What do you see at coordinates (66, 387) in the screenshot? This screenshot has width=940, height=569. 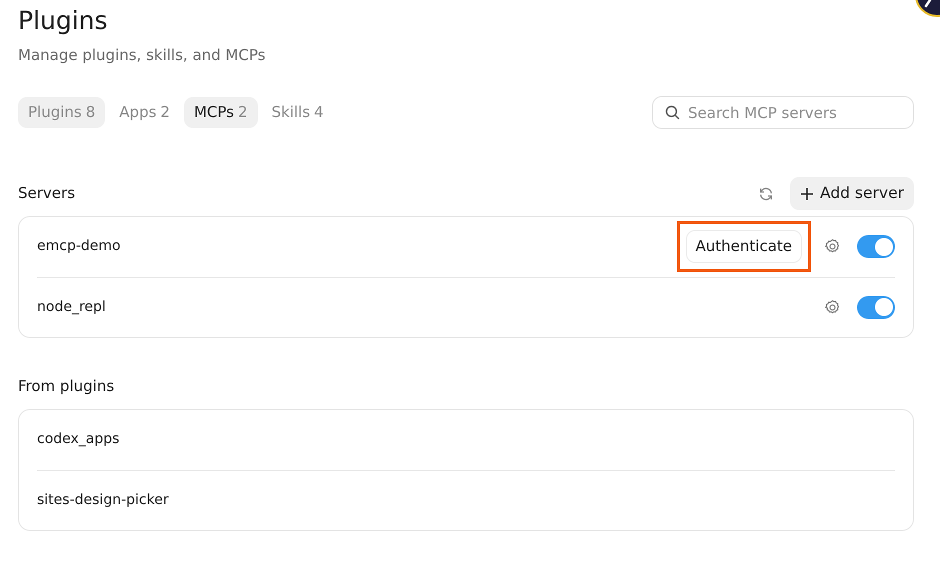 I see `section-heading: From plugins` at bounding box center [66, 387].